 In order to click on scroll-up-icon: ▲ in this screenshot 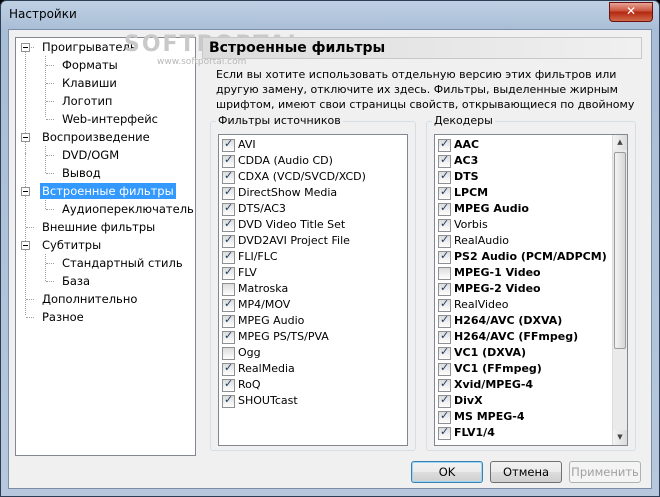, I will do `click(620, 142)`.